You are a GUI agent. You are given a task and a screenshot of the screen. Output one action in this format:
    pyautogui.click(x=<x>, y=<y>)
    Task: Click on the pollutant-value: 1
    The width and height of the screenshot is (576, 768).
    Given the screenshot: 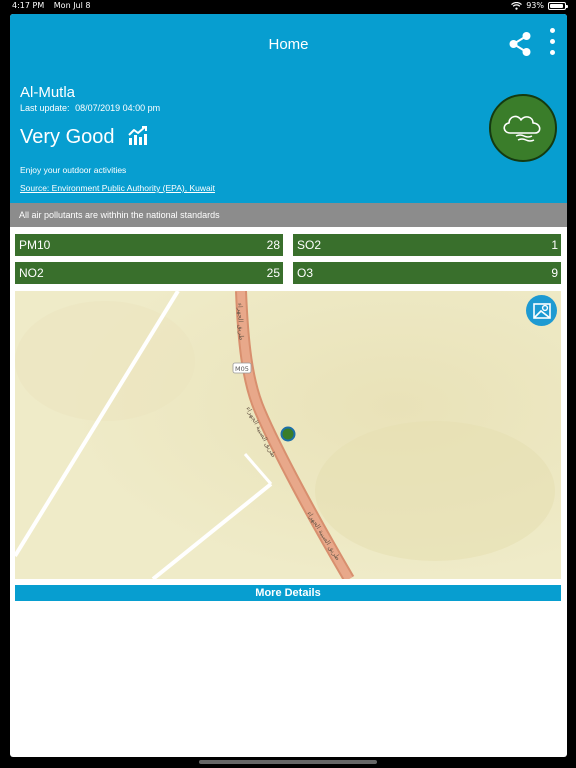 What is the action you would take?
    pyautogui.click(x=554, y=245)
    